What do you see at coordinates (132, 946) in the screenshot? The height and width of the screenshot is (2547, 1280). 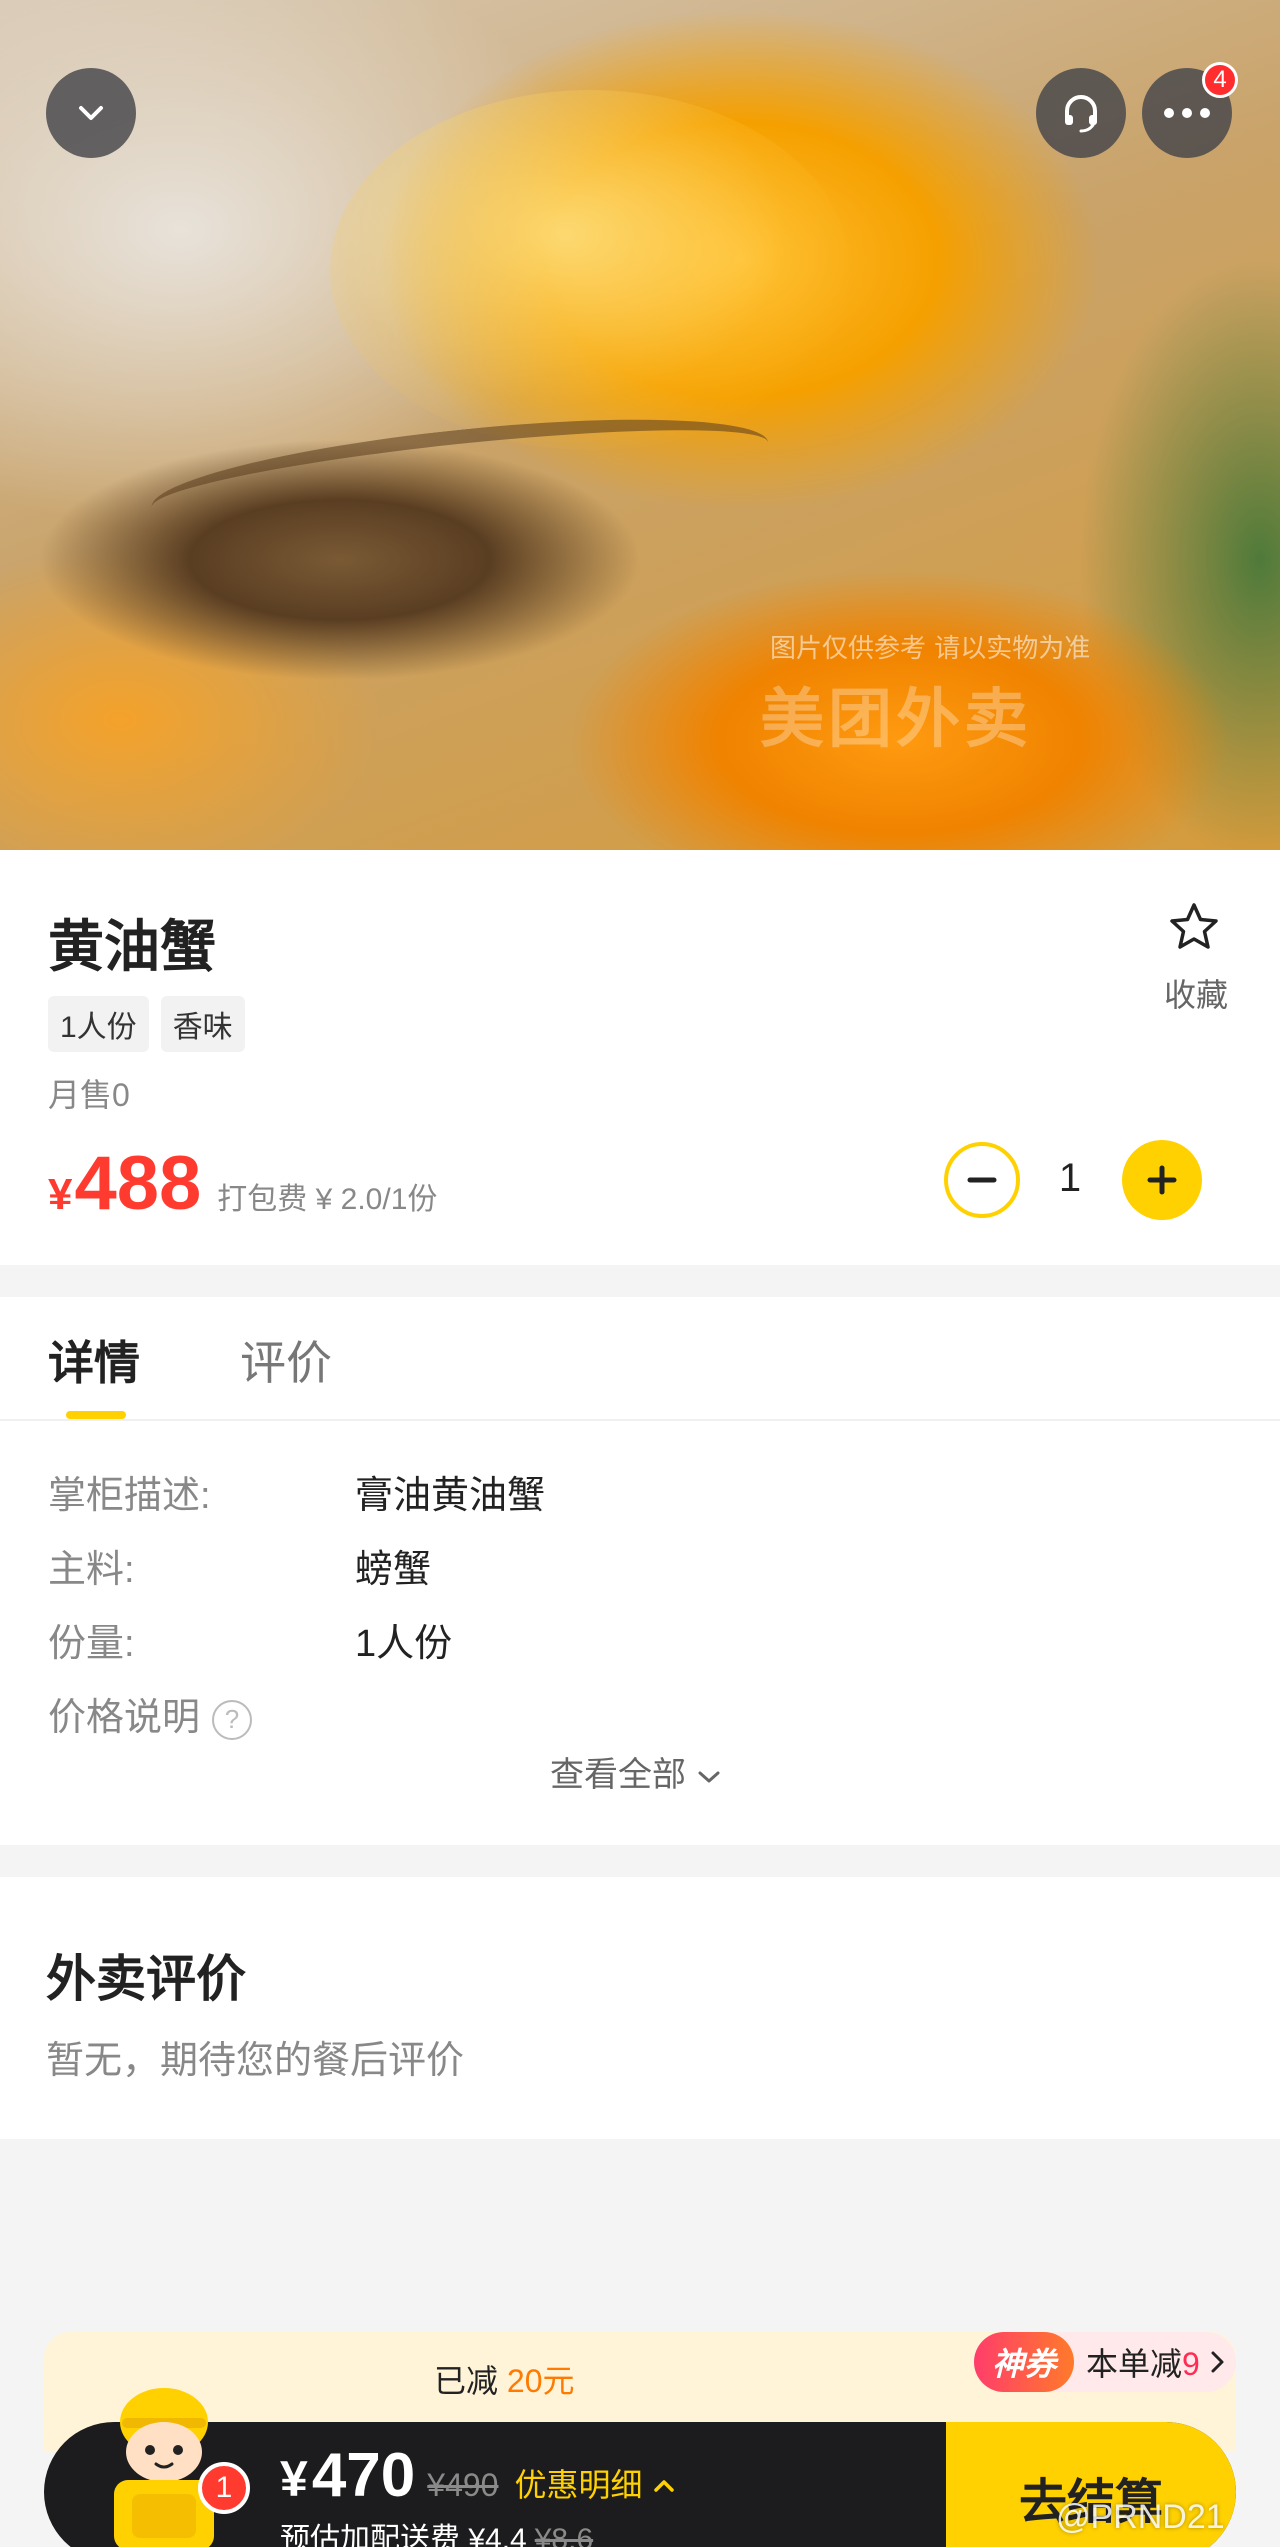 I see `product-title: 黄油蟹` at bounding box center [132, 946].